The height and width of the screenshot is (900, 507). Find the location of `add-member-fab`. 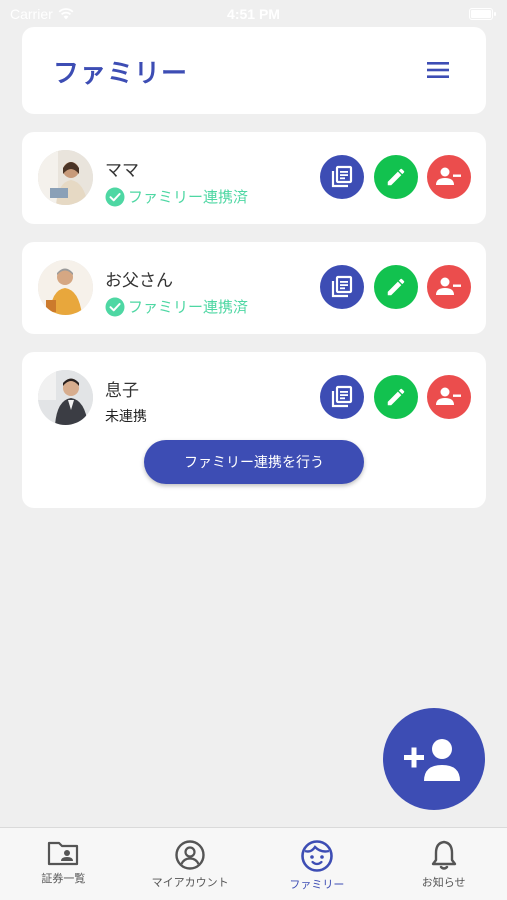

add-member-fab is located at coordinates (434, 759).